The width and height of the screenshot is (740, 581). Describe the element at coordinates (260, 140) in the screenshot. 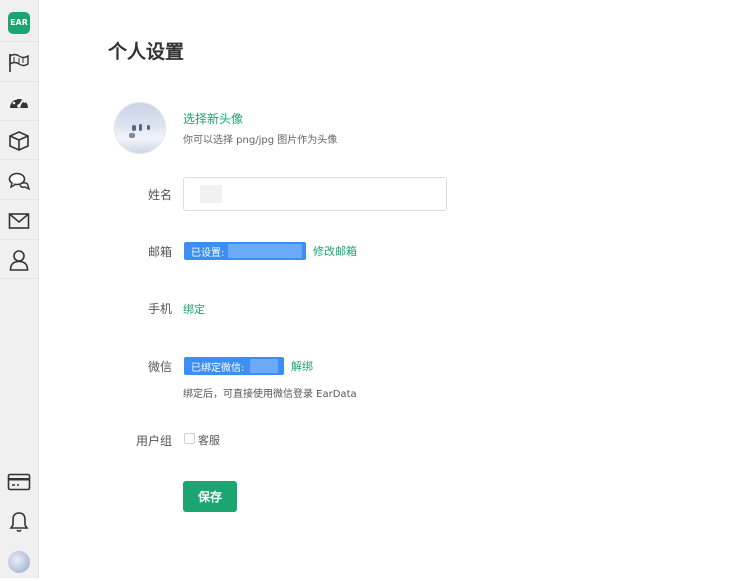

I see `avatar-hint: 你可以选择 png/jpg 图片作为头像` at that location.